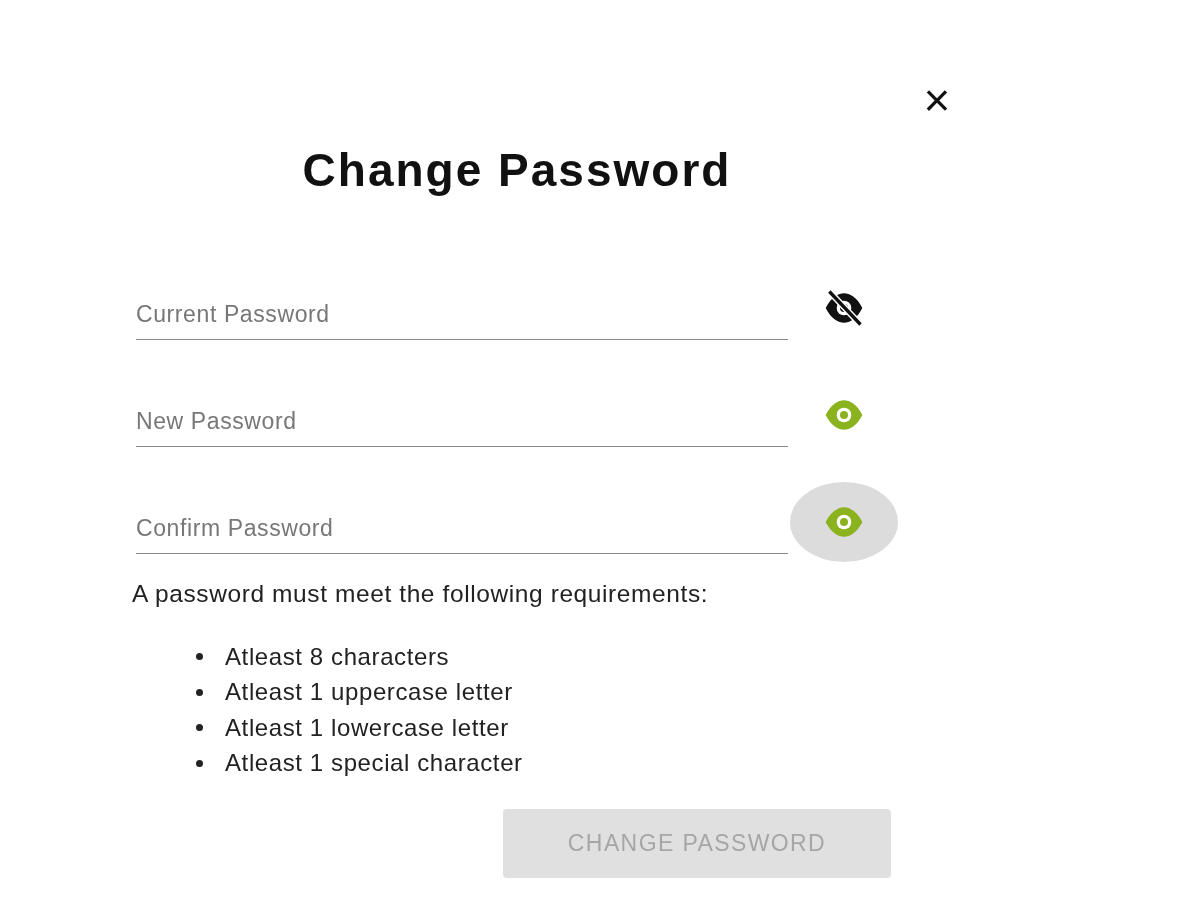  What do you see at coordinates (367, 727) in the screenshot?
I see `requirement-item: Atleast 1 lowercase letter` at bounding box center [367, 727].